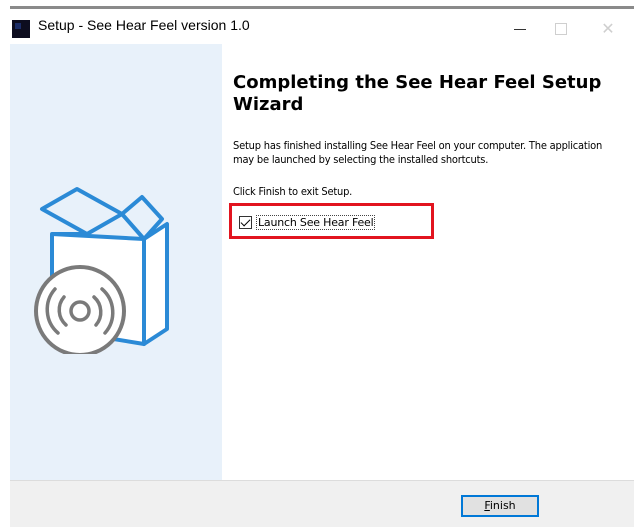 The width and height of the screenshot is (636, 529). I want to click on window-title: Setup - See Hear Feel version 1.0, so click(144, 25).